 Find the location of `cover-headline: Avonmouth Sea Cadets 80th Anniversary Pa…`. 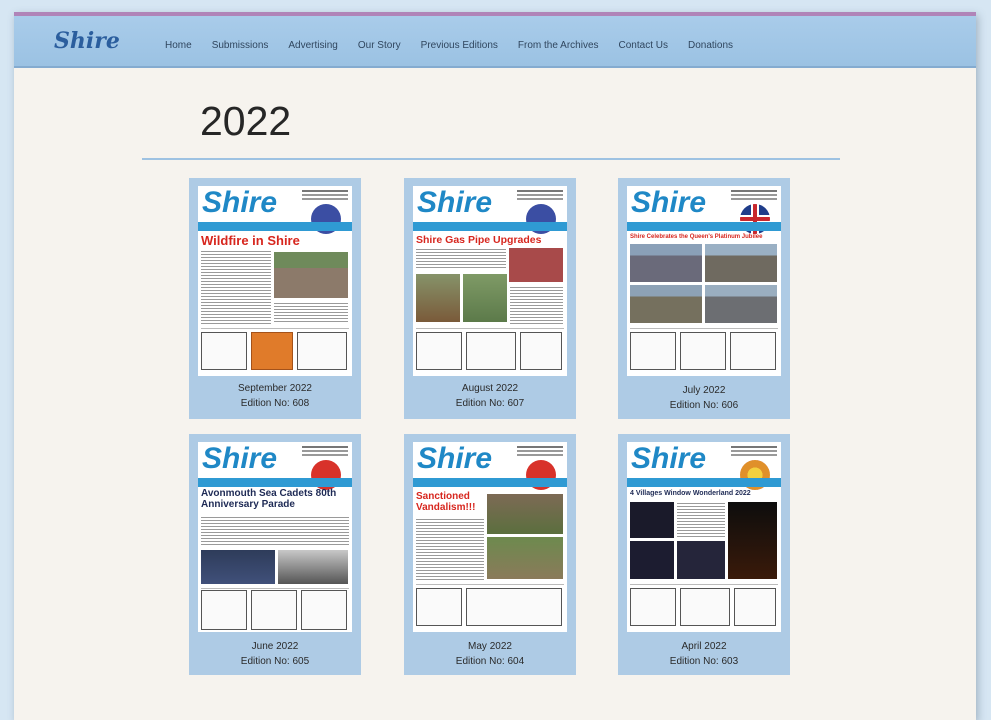

cover-headline: Avonmouth Sea Cadets 80th Anniversary Pa… is located at coordinates (269, 499).